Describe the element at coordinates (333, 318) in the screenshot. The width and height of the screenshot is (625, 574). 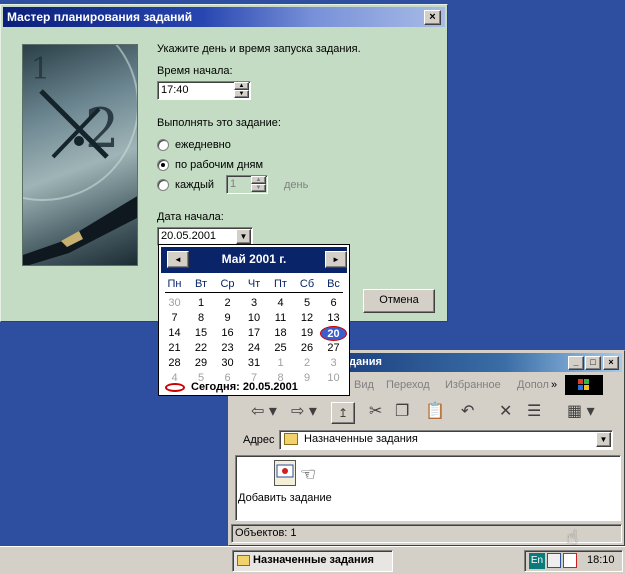
I see `calendar-day: 13` at that location.